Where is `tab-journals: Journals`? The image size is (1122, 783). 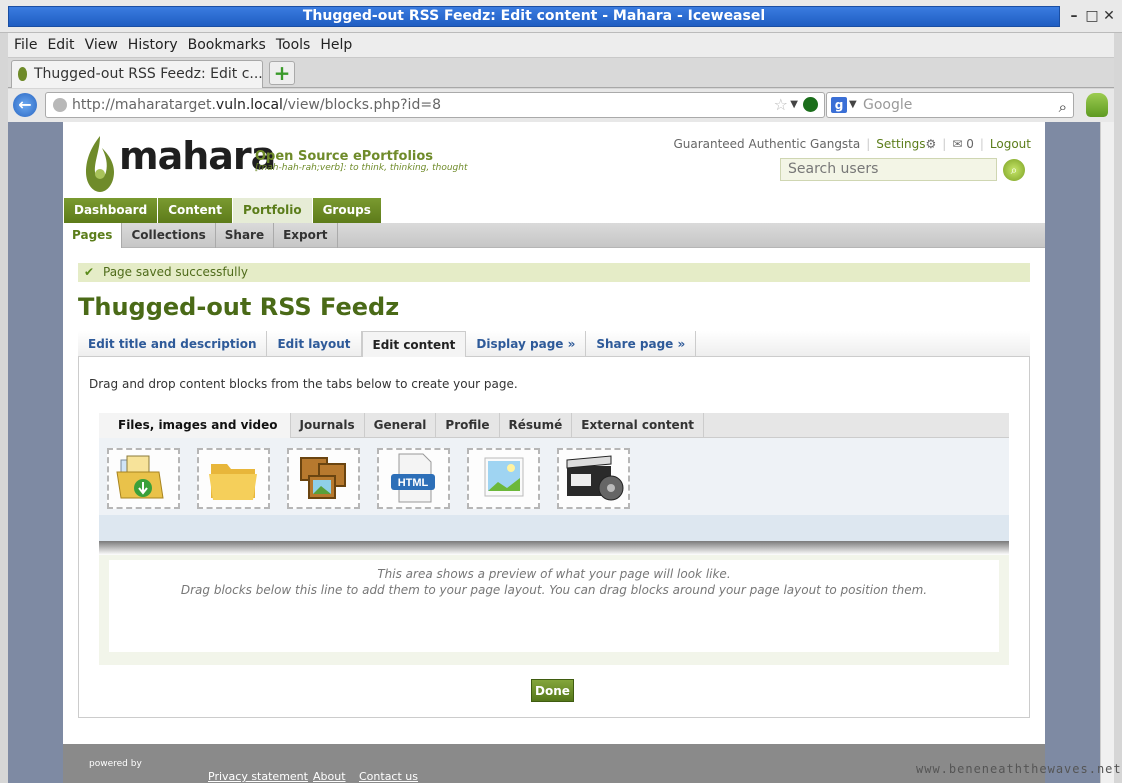 tab-journals: Journals is located at coordinates (328, 425).